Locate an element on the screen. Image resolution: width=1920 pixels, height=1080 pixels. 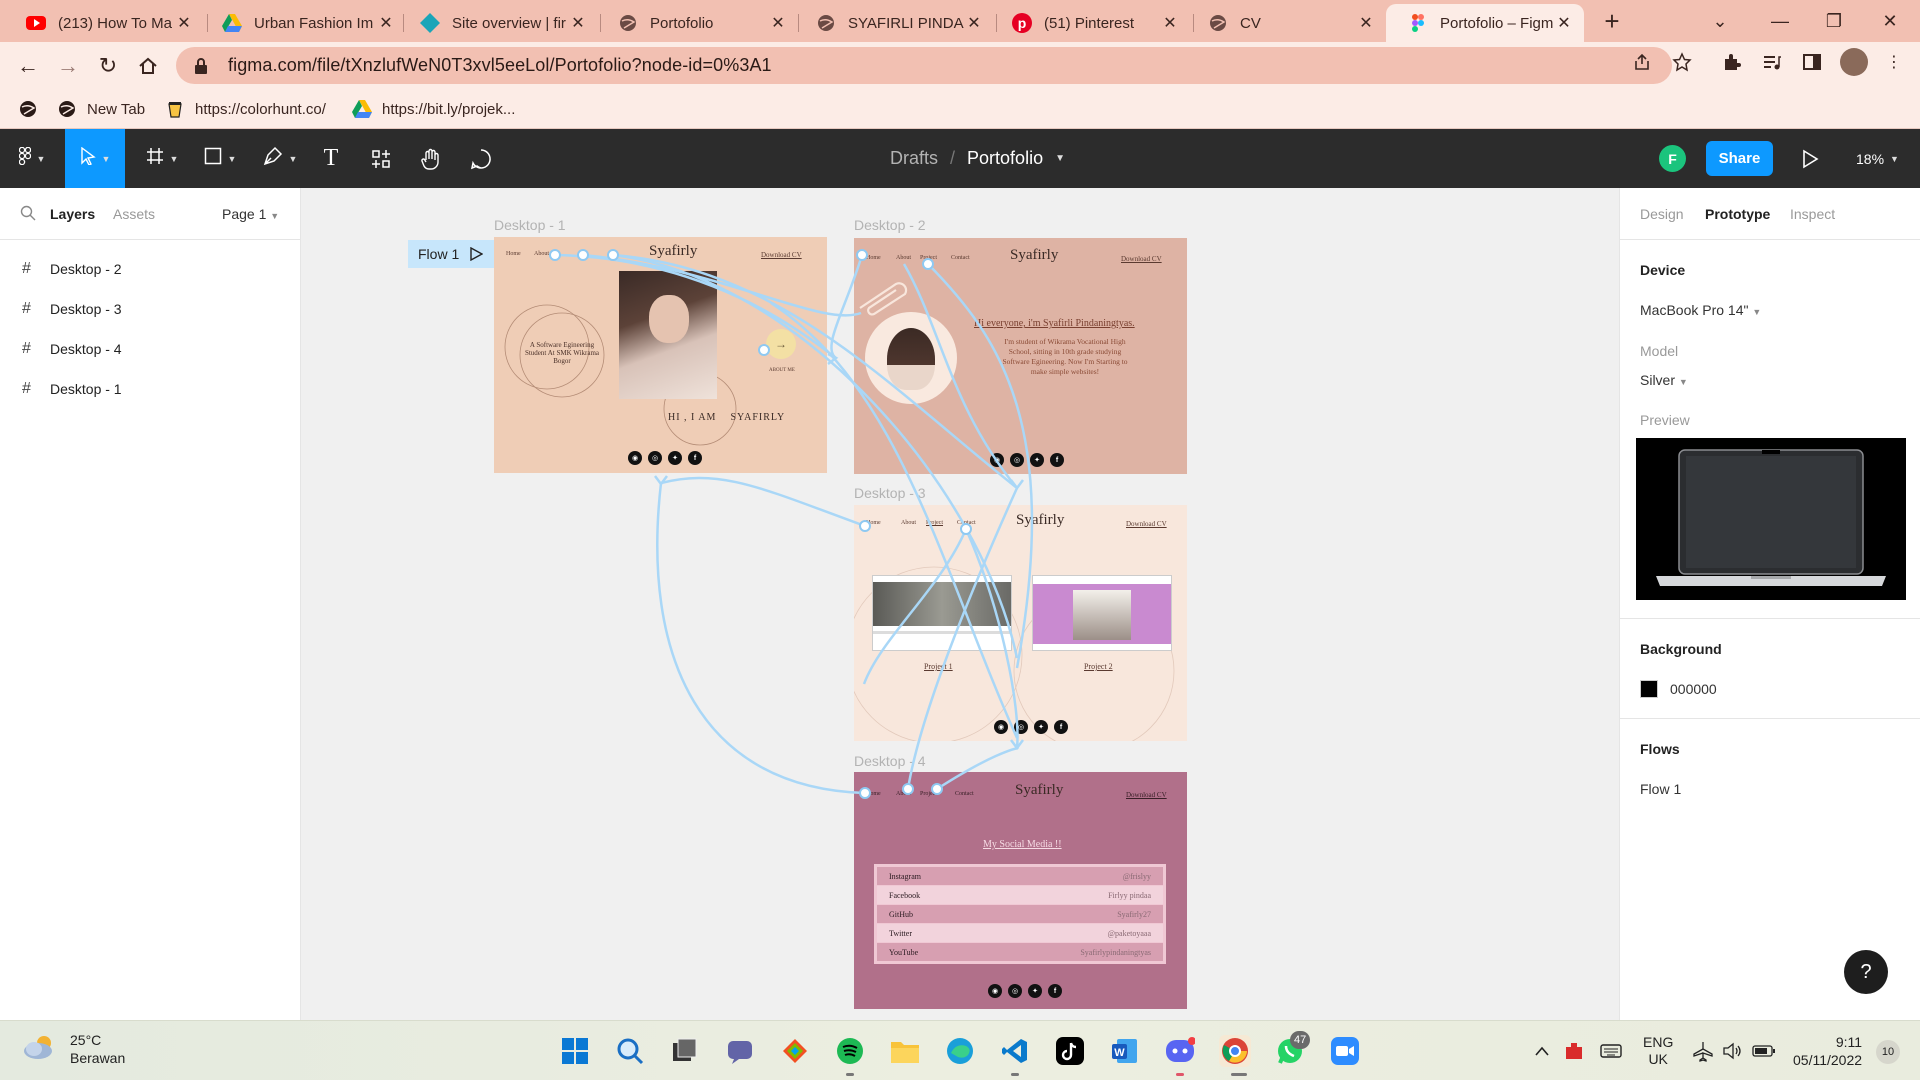
restore-button: ❐ is located at coordinates (1834, 21).